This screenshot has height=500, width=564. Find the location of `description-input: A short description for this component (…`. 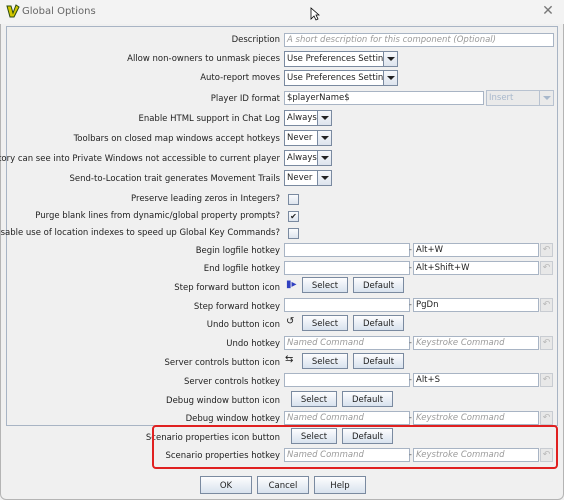

description-input: A short description for this component (… is located at coordinates (419, 40).